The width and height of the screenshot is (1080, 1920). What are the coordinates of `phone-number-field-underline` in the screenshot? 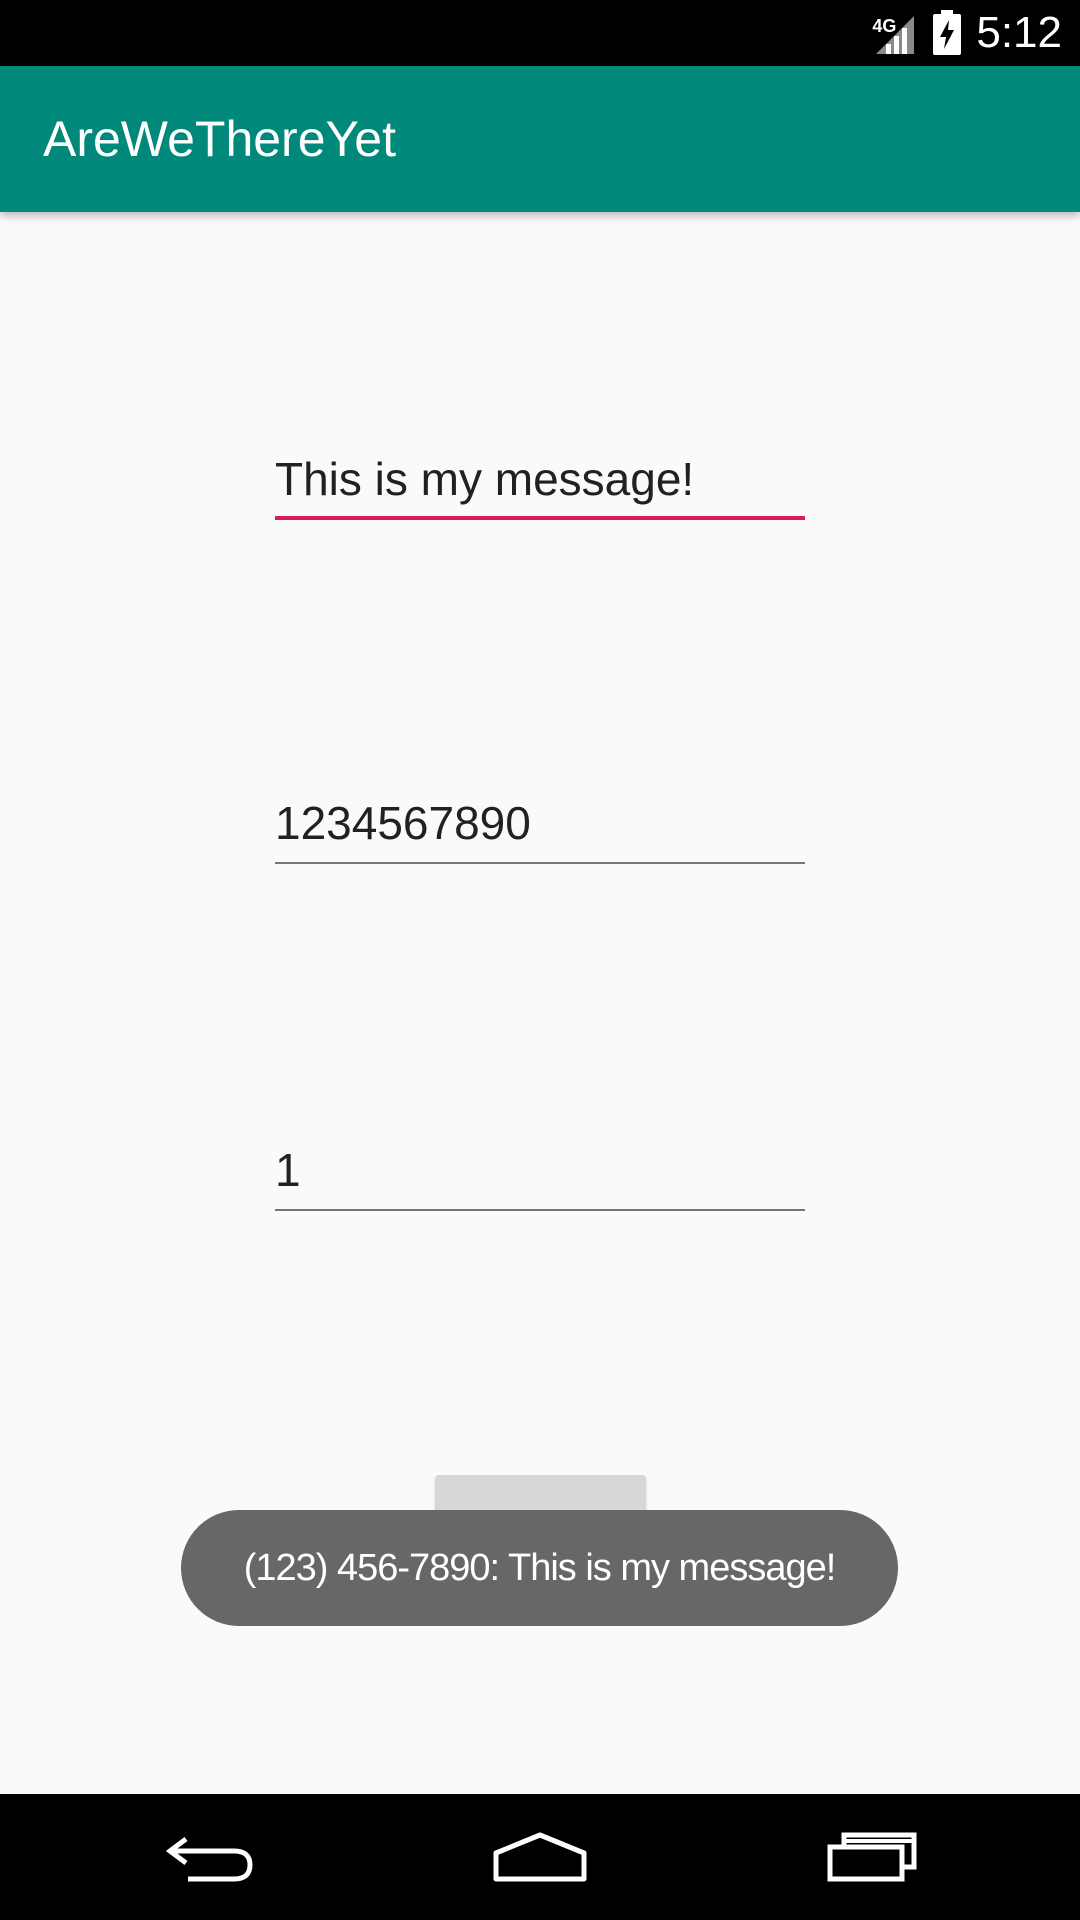 It's located at (540, 863).